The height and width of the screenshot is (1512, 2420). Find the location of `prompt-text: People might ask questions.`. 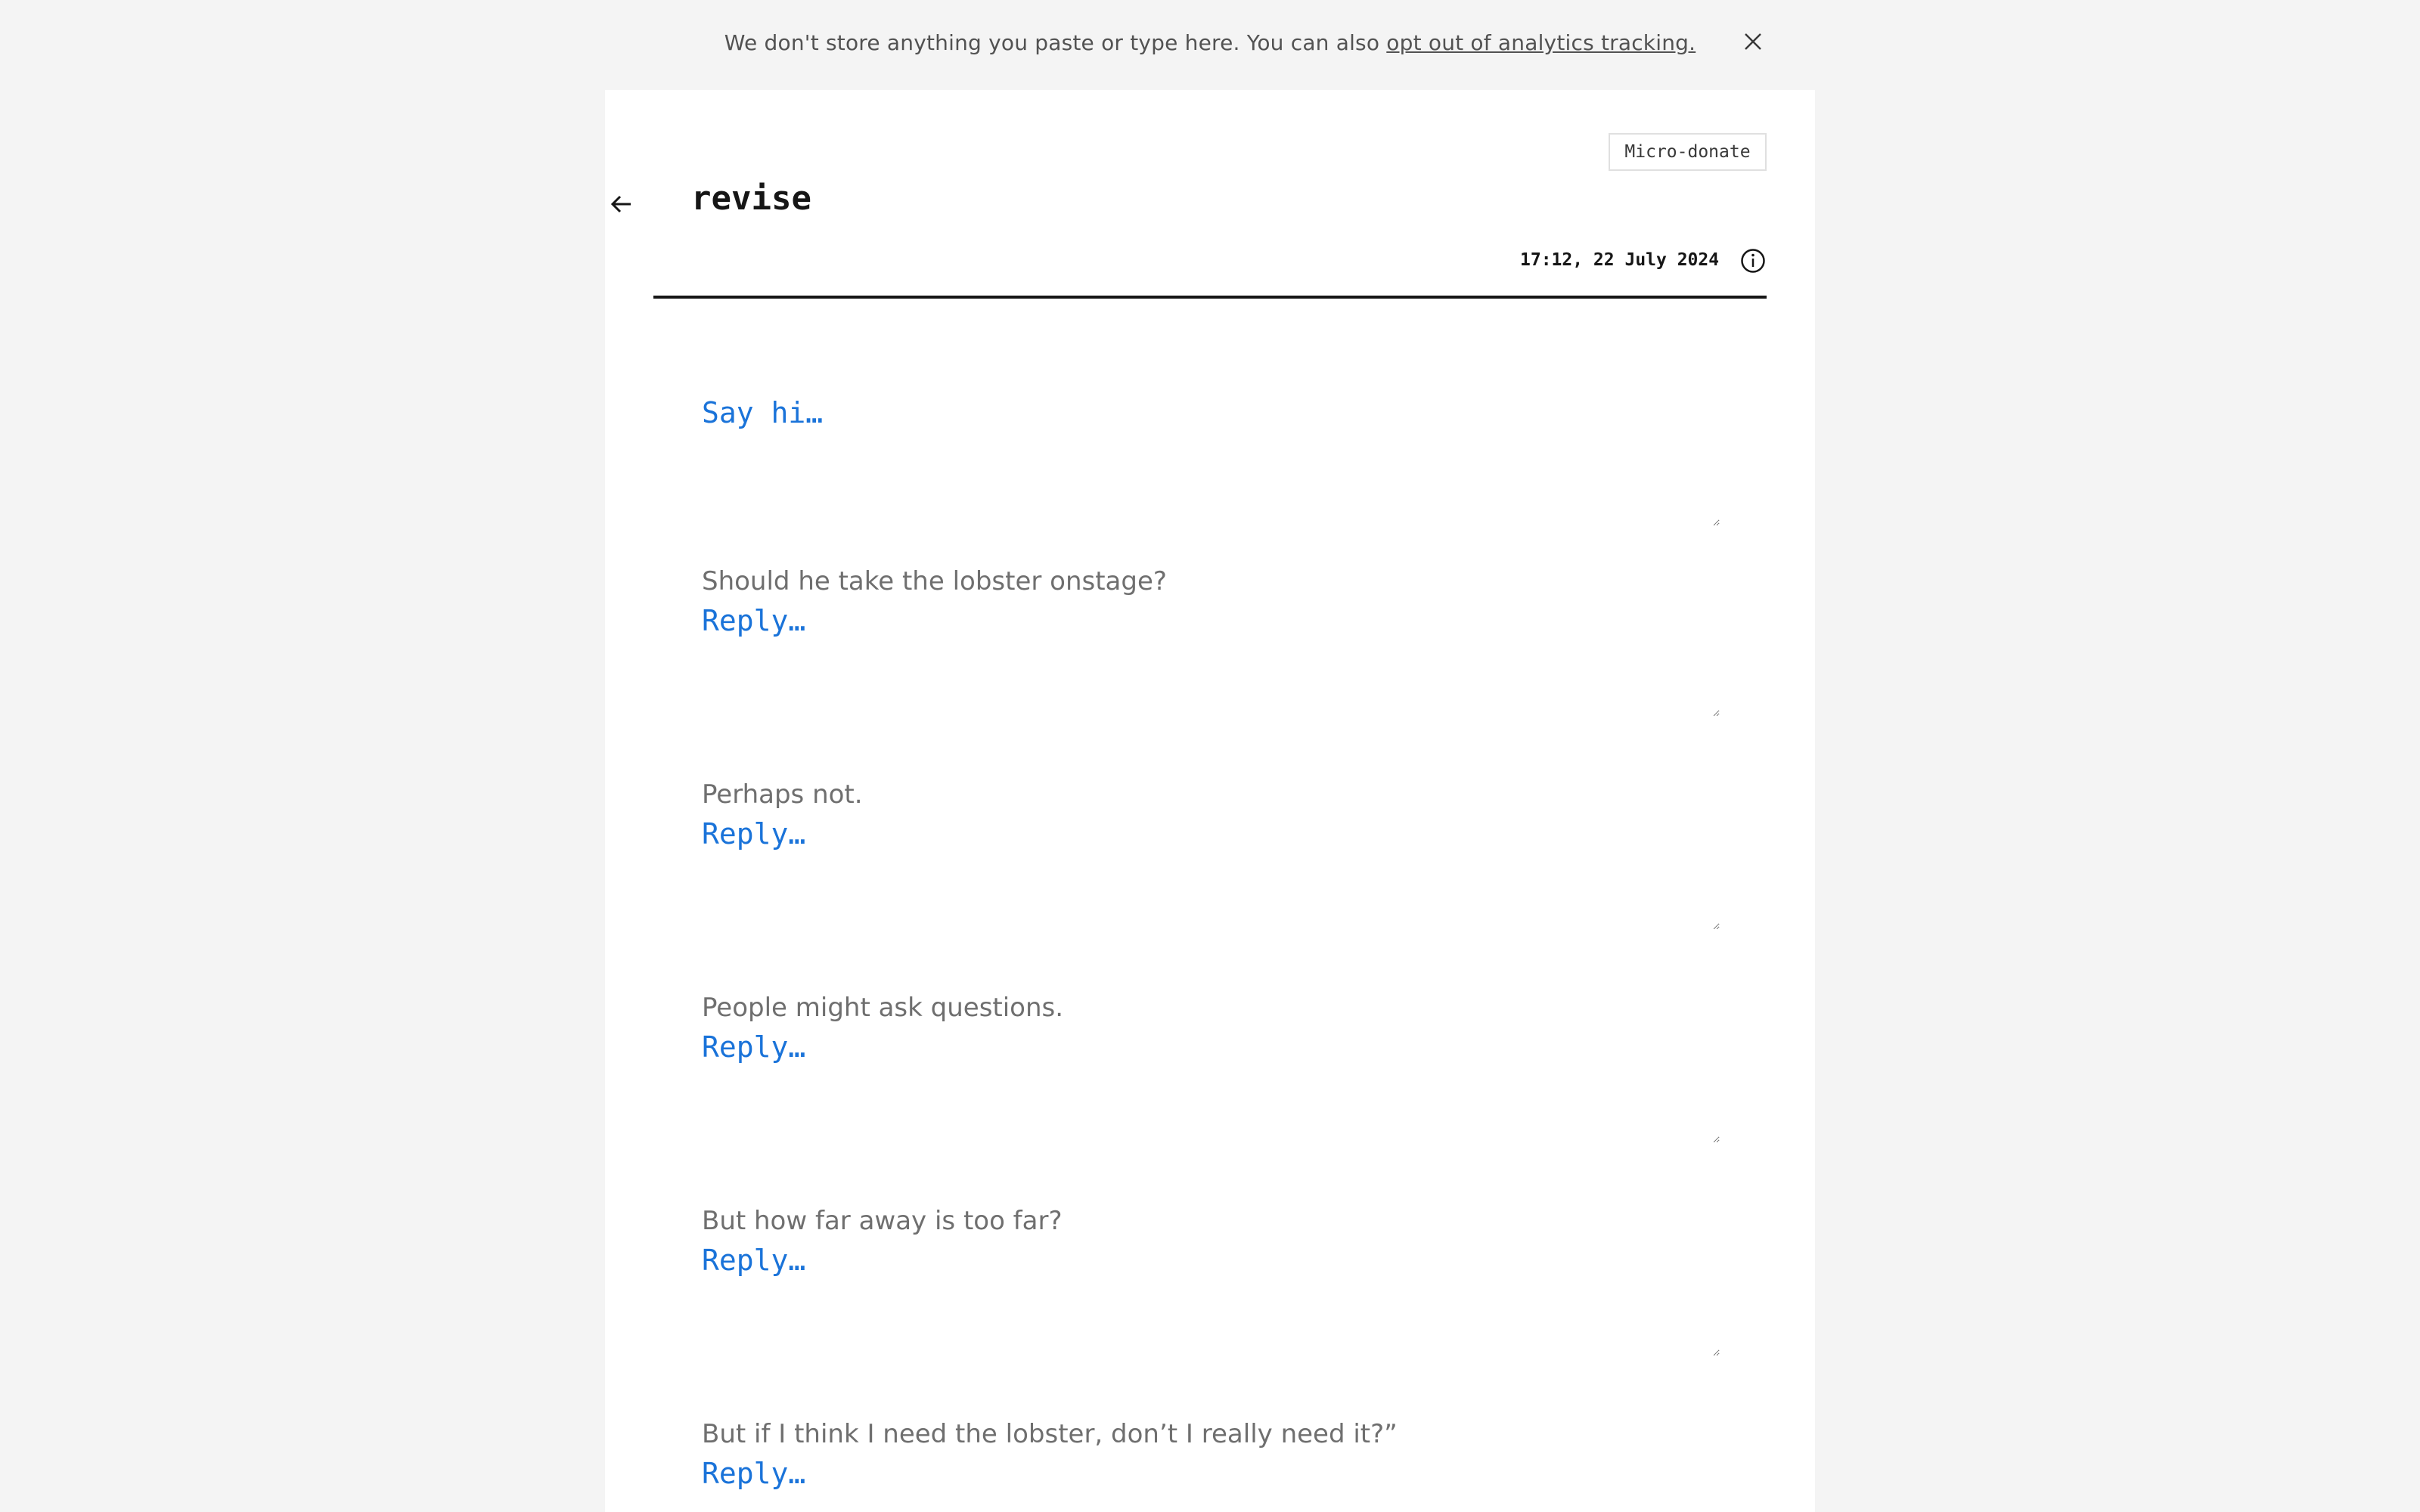

prompt-text: People might ask questions. is located at coordinates (883, 1008).